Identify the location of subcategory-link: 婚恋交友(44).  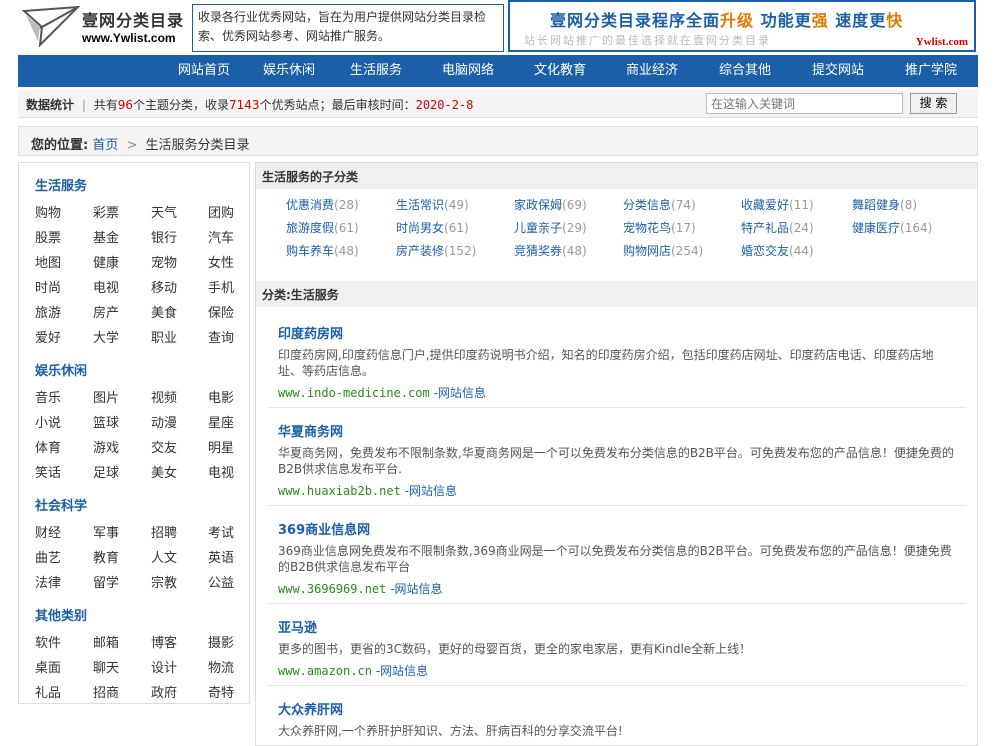
(777, 250).